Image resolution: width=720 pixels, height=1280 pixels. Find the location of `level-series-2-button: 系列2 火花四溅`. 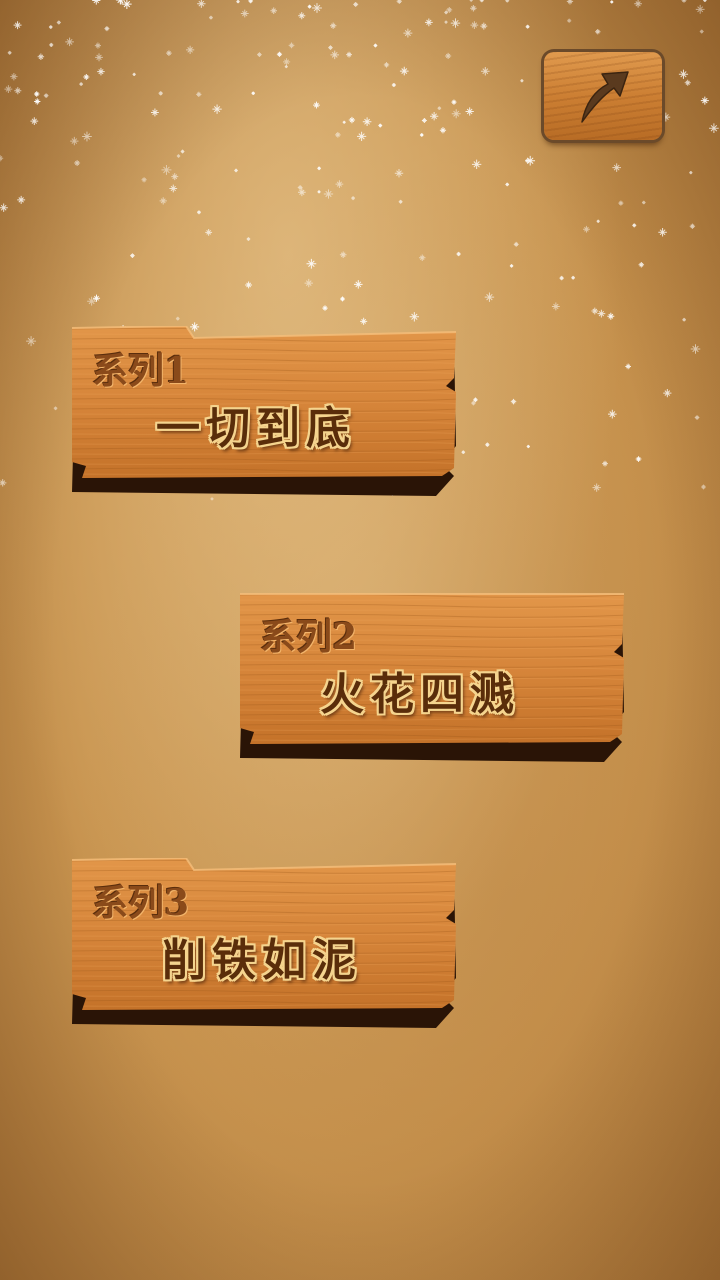

level-series-2-button: 系列2 火花四溅 is located at coordinates (433, 677).